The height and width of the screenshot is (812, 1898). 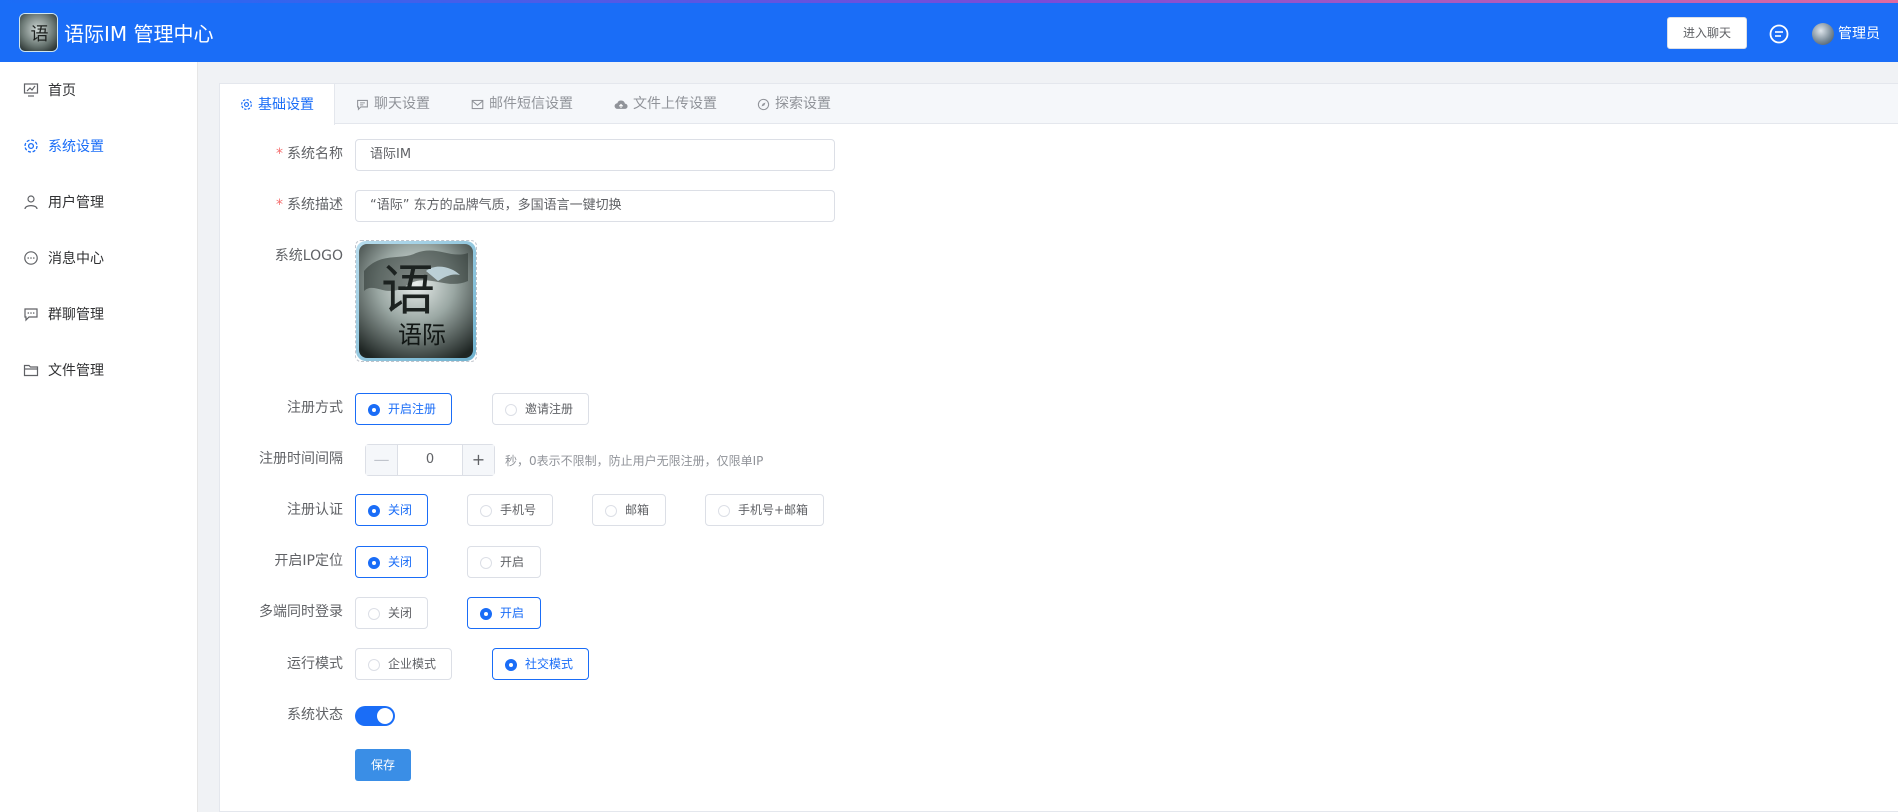 I want to click on logo-big-glyph: 语, so click(x=408, y=290).